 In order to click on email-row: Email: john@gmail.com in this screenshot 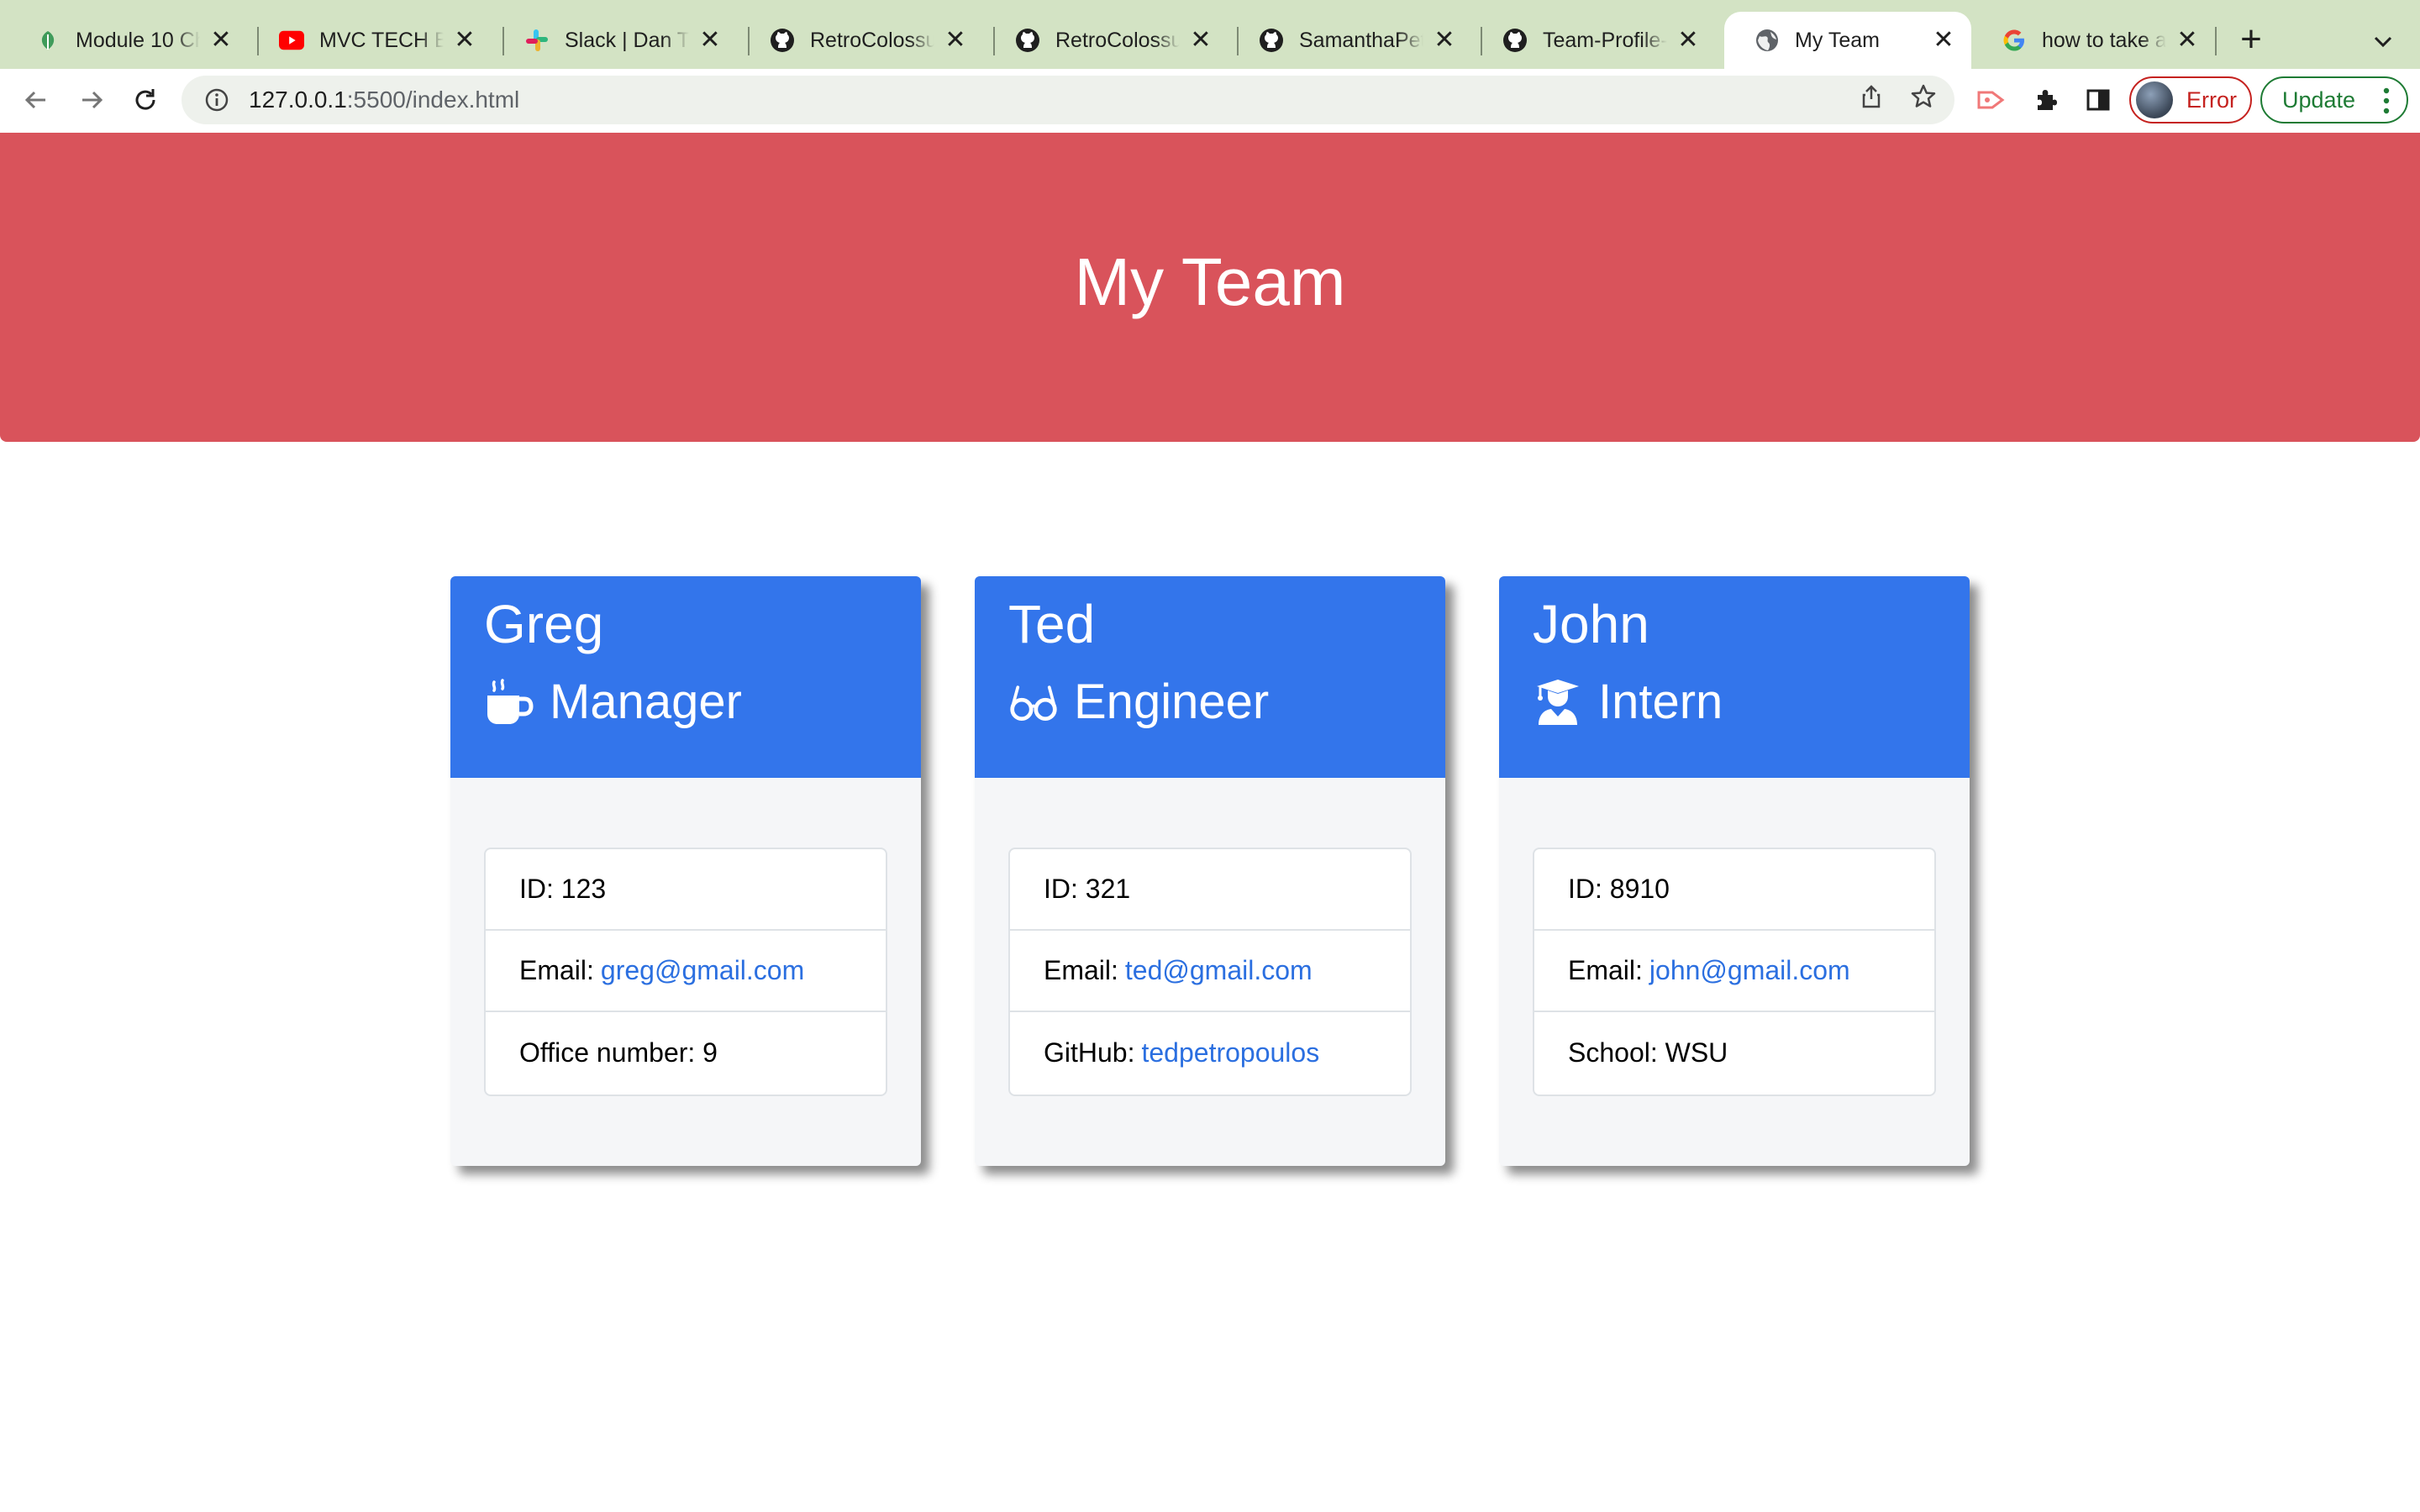, I will do `click(1734, 971)`.